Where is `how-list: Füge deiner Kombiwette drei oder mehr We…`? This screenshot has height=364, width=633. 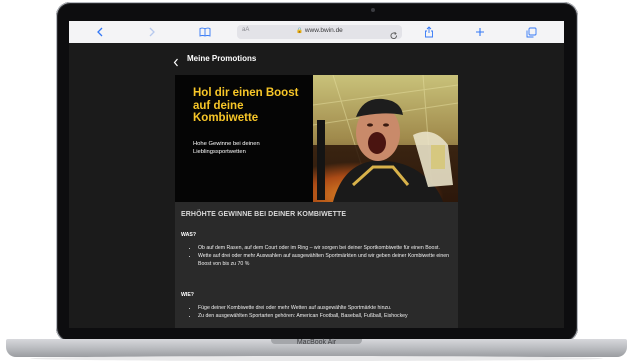 how-list: Füge deiner Kombiwette drei oder mehr We… is located at coordinates (323, 312).